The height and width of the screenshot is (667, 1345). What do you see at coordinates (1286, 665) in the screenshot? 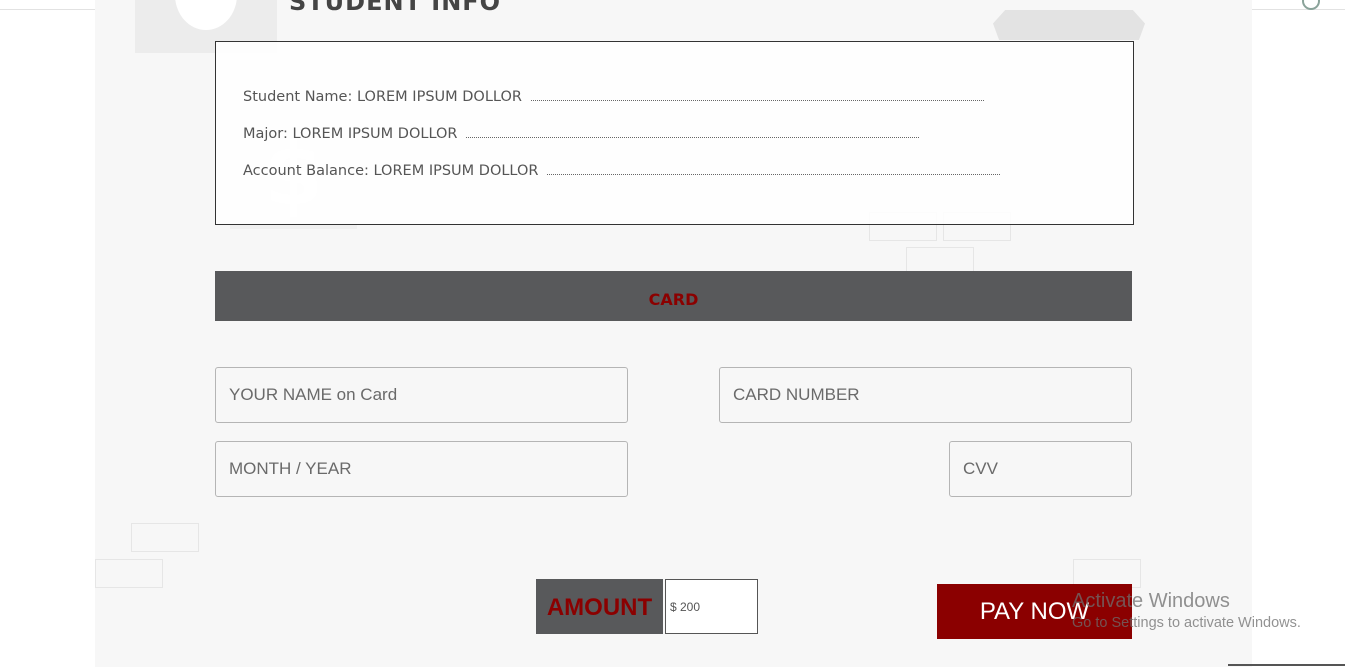
I see `bottom-edge-line` at bounding box center [1286, 665].